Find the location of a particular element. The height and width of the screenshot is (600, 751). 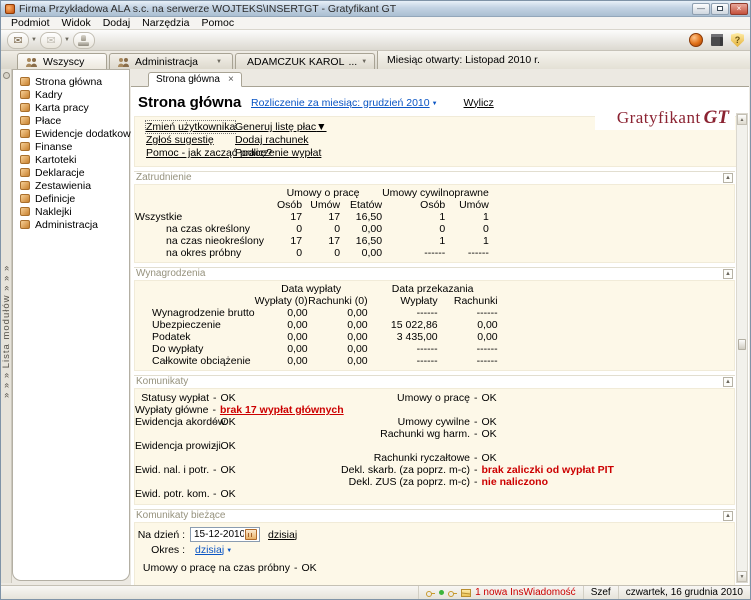

new-message-dropdown-icon: ▼ is located at coordinates (34, 40).